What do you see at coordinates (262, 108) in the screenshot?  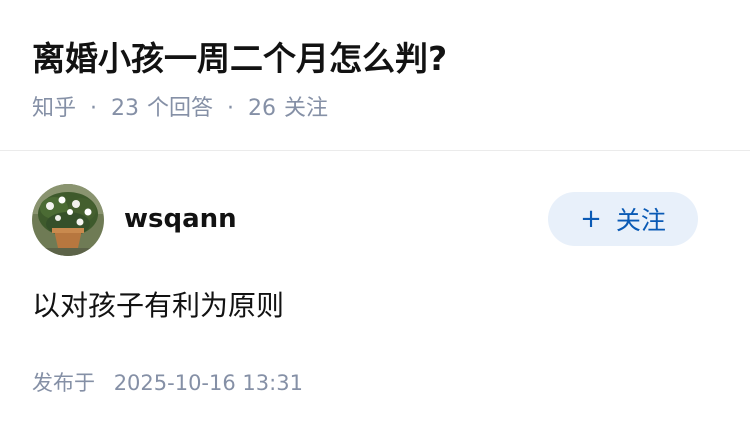 I see `follower-count: 26` at bounding box center [262, 108].